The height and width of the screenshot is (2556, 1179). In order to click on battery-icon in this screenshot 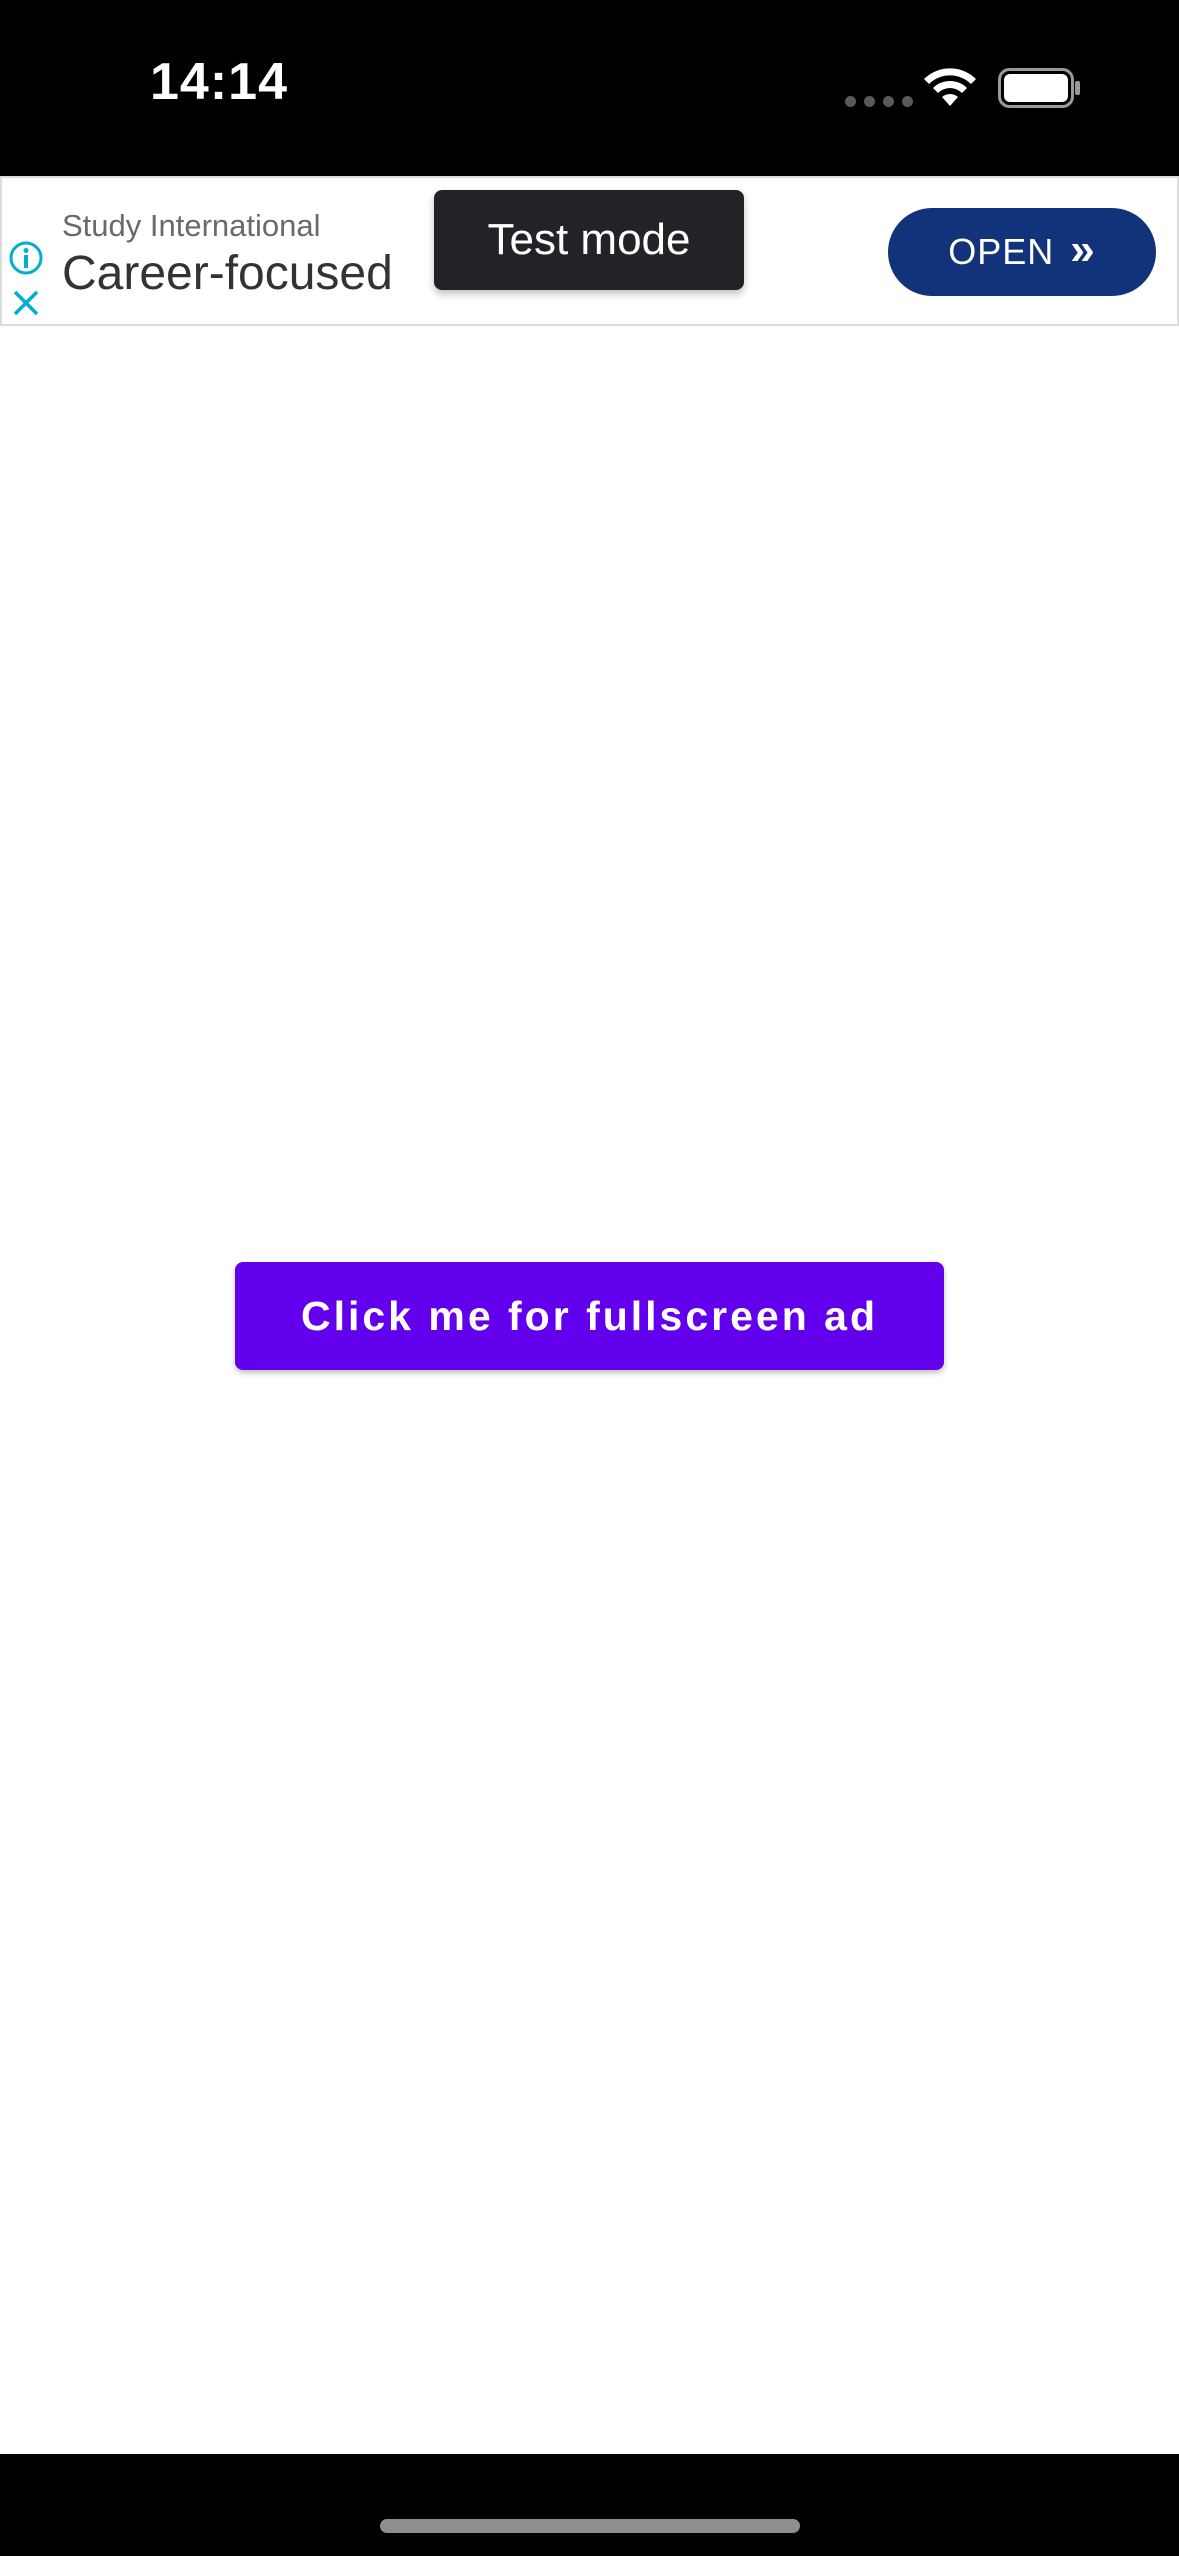, I will do `click(1039, 88)`.